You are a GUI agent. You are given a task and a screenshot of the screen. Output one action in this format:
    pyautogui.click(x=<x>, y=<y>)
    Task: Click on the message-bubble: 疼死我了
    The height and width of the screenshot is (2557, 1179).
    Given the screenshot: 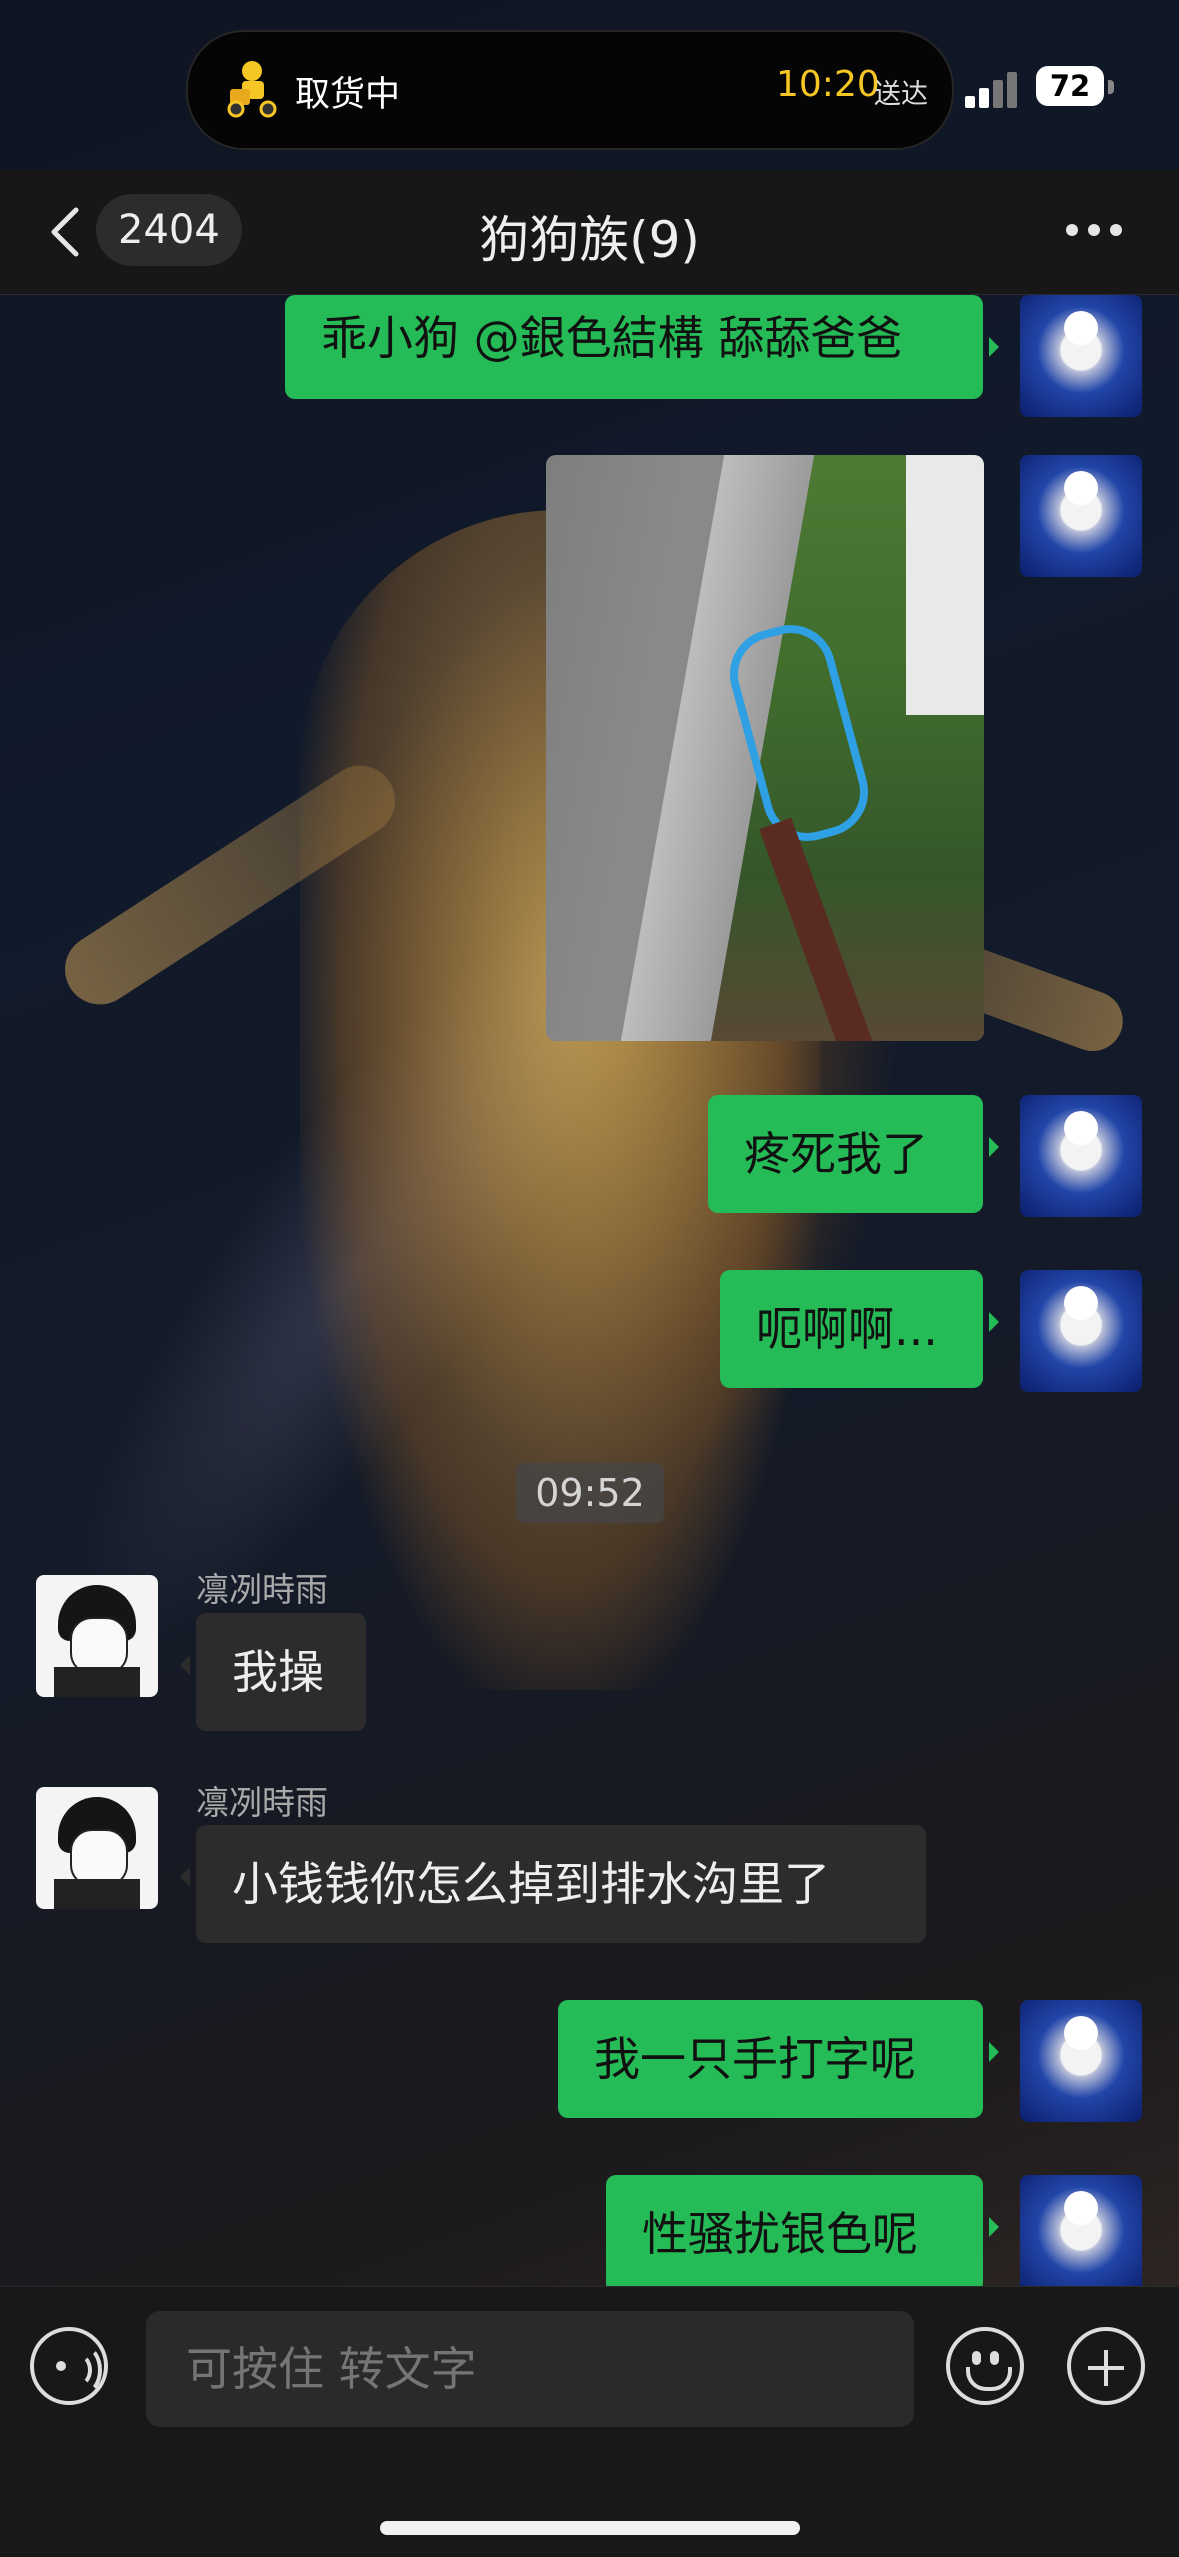 What is the action you would take?
    pyautogui.click(x=853, y=1154)
    